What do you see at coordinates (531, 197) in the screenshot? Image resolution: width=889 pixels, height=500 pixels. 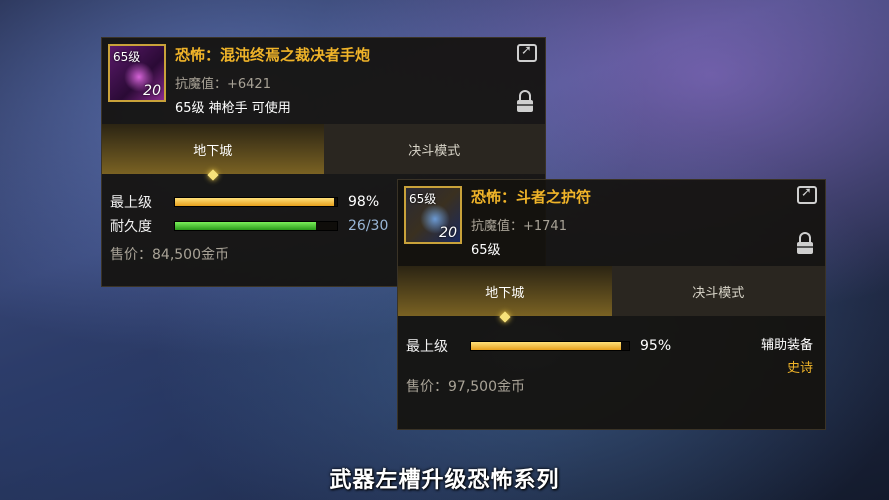 I see `item-title: 恐怖：斗者之护符` at bounding box center [531, 197].